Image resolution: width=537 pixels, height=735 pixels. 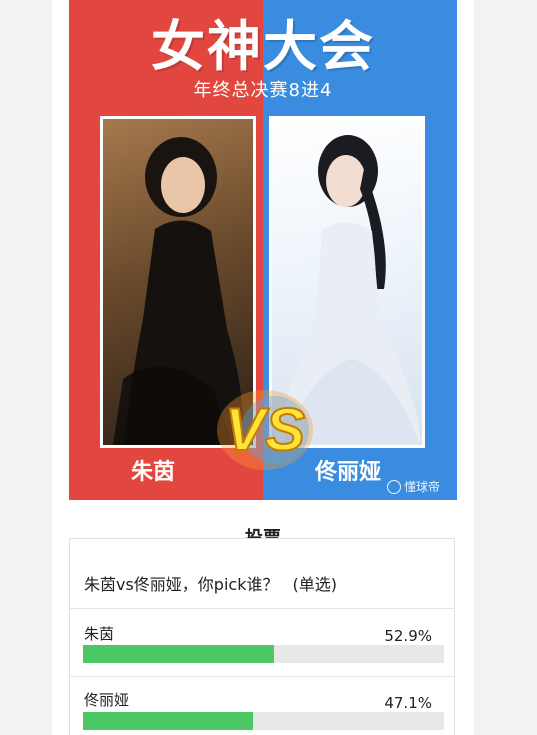 What do you see at coordinates (394, 486) in the screenshot?
I see `watermark-logo-icon` at bounding box center [394, 486].